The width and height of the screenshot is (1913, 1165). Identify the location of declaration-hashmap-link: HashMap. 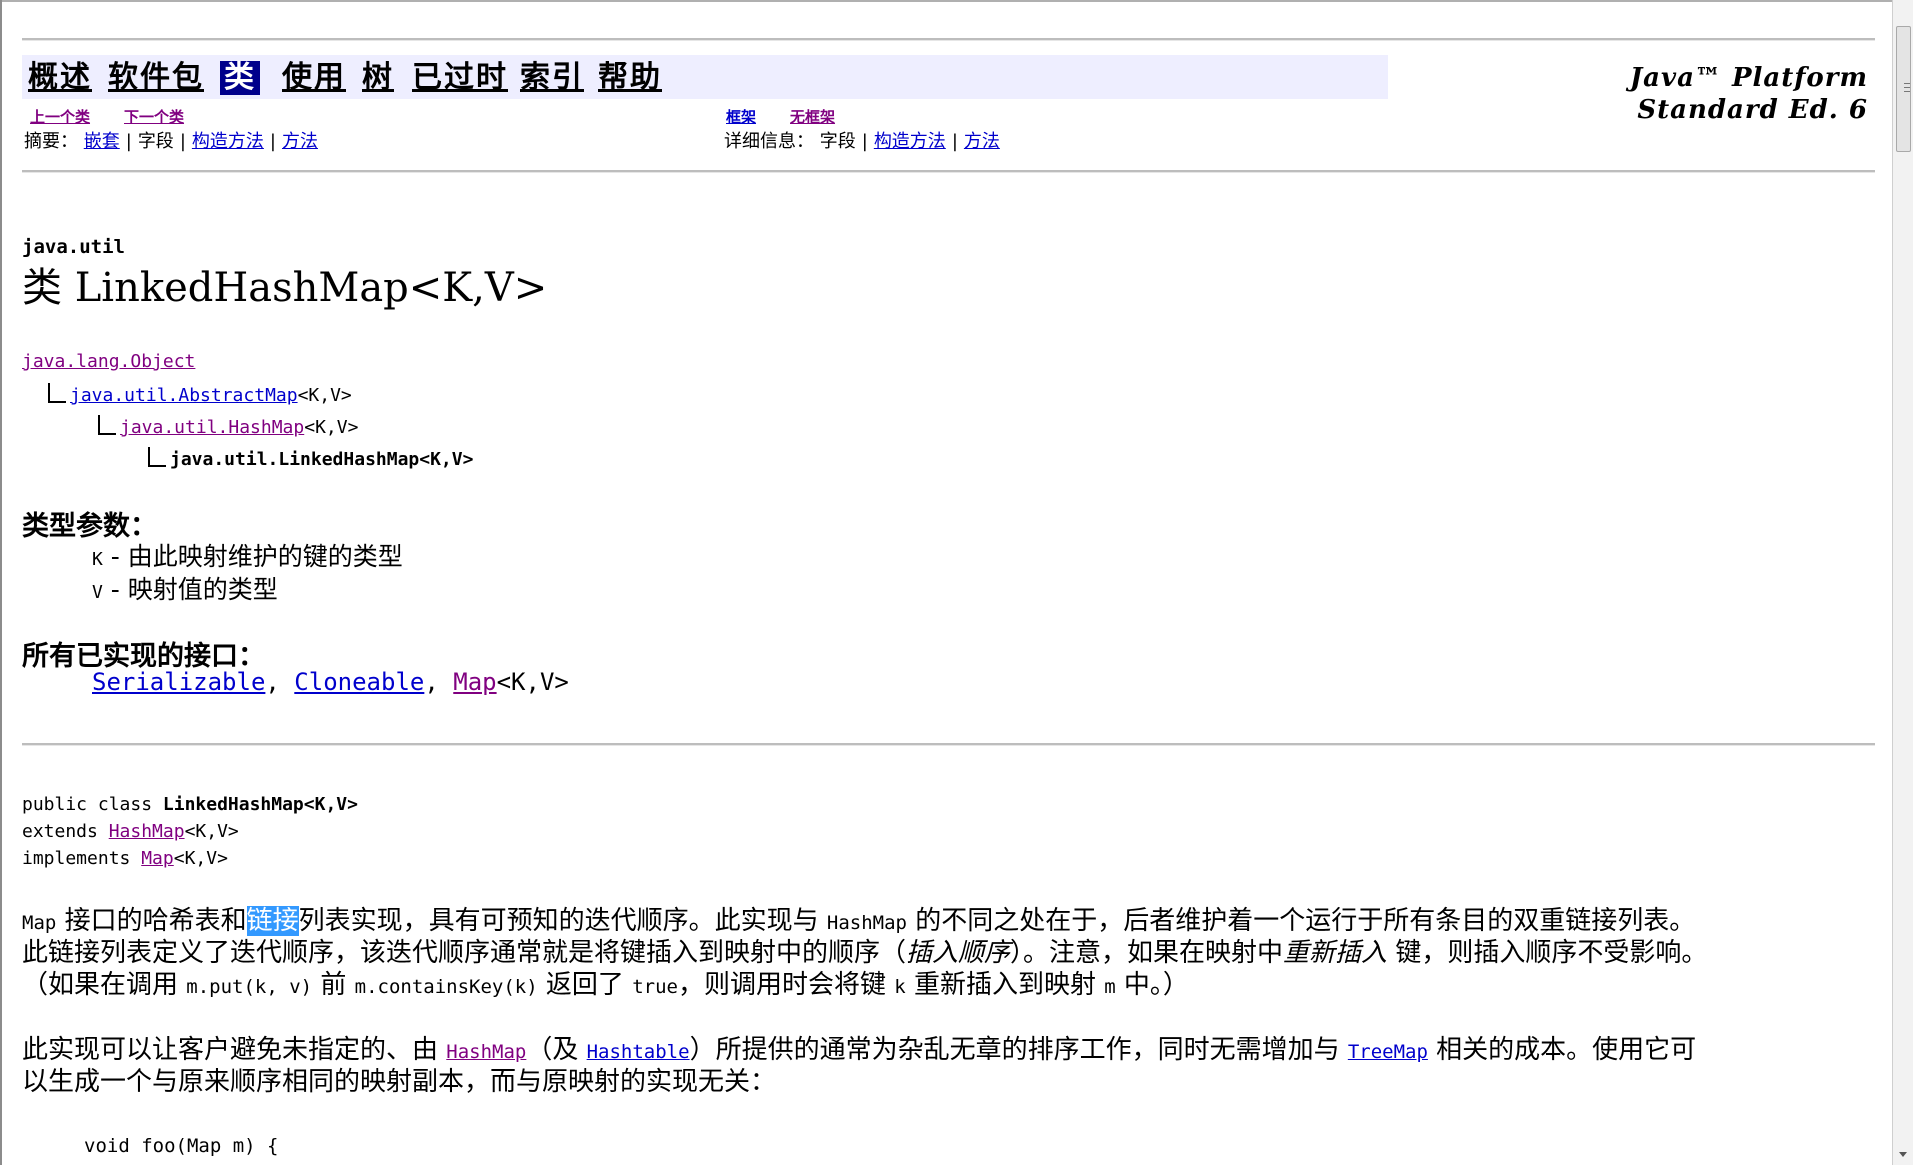
(147, 831).